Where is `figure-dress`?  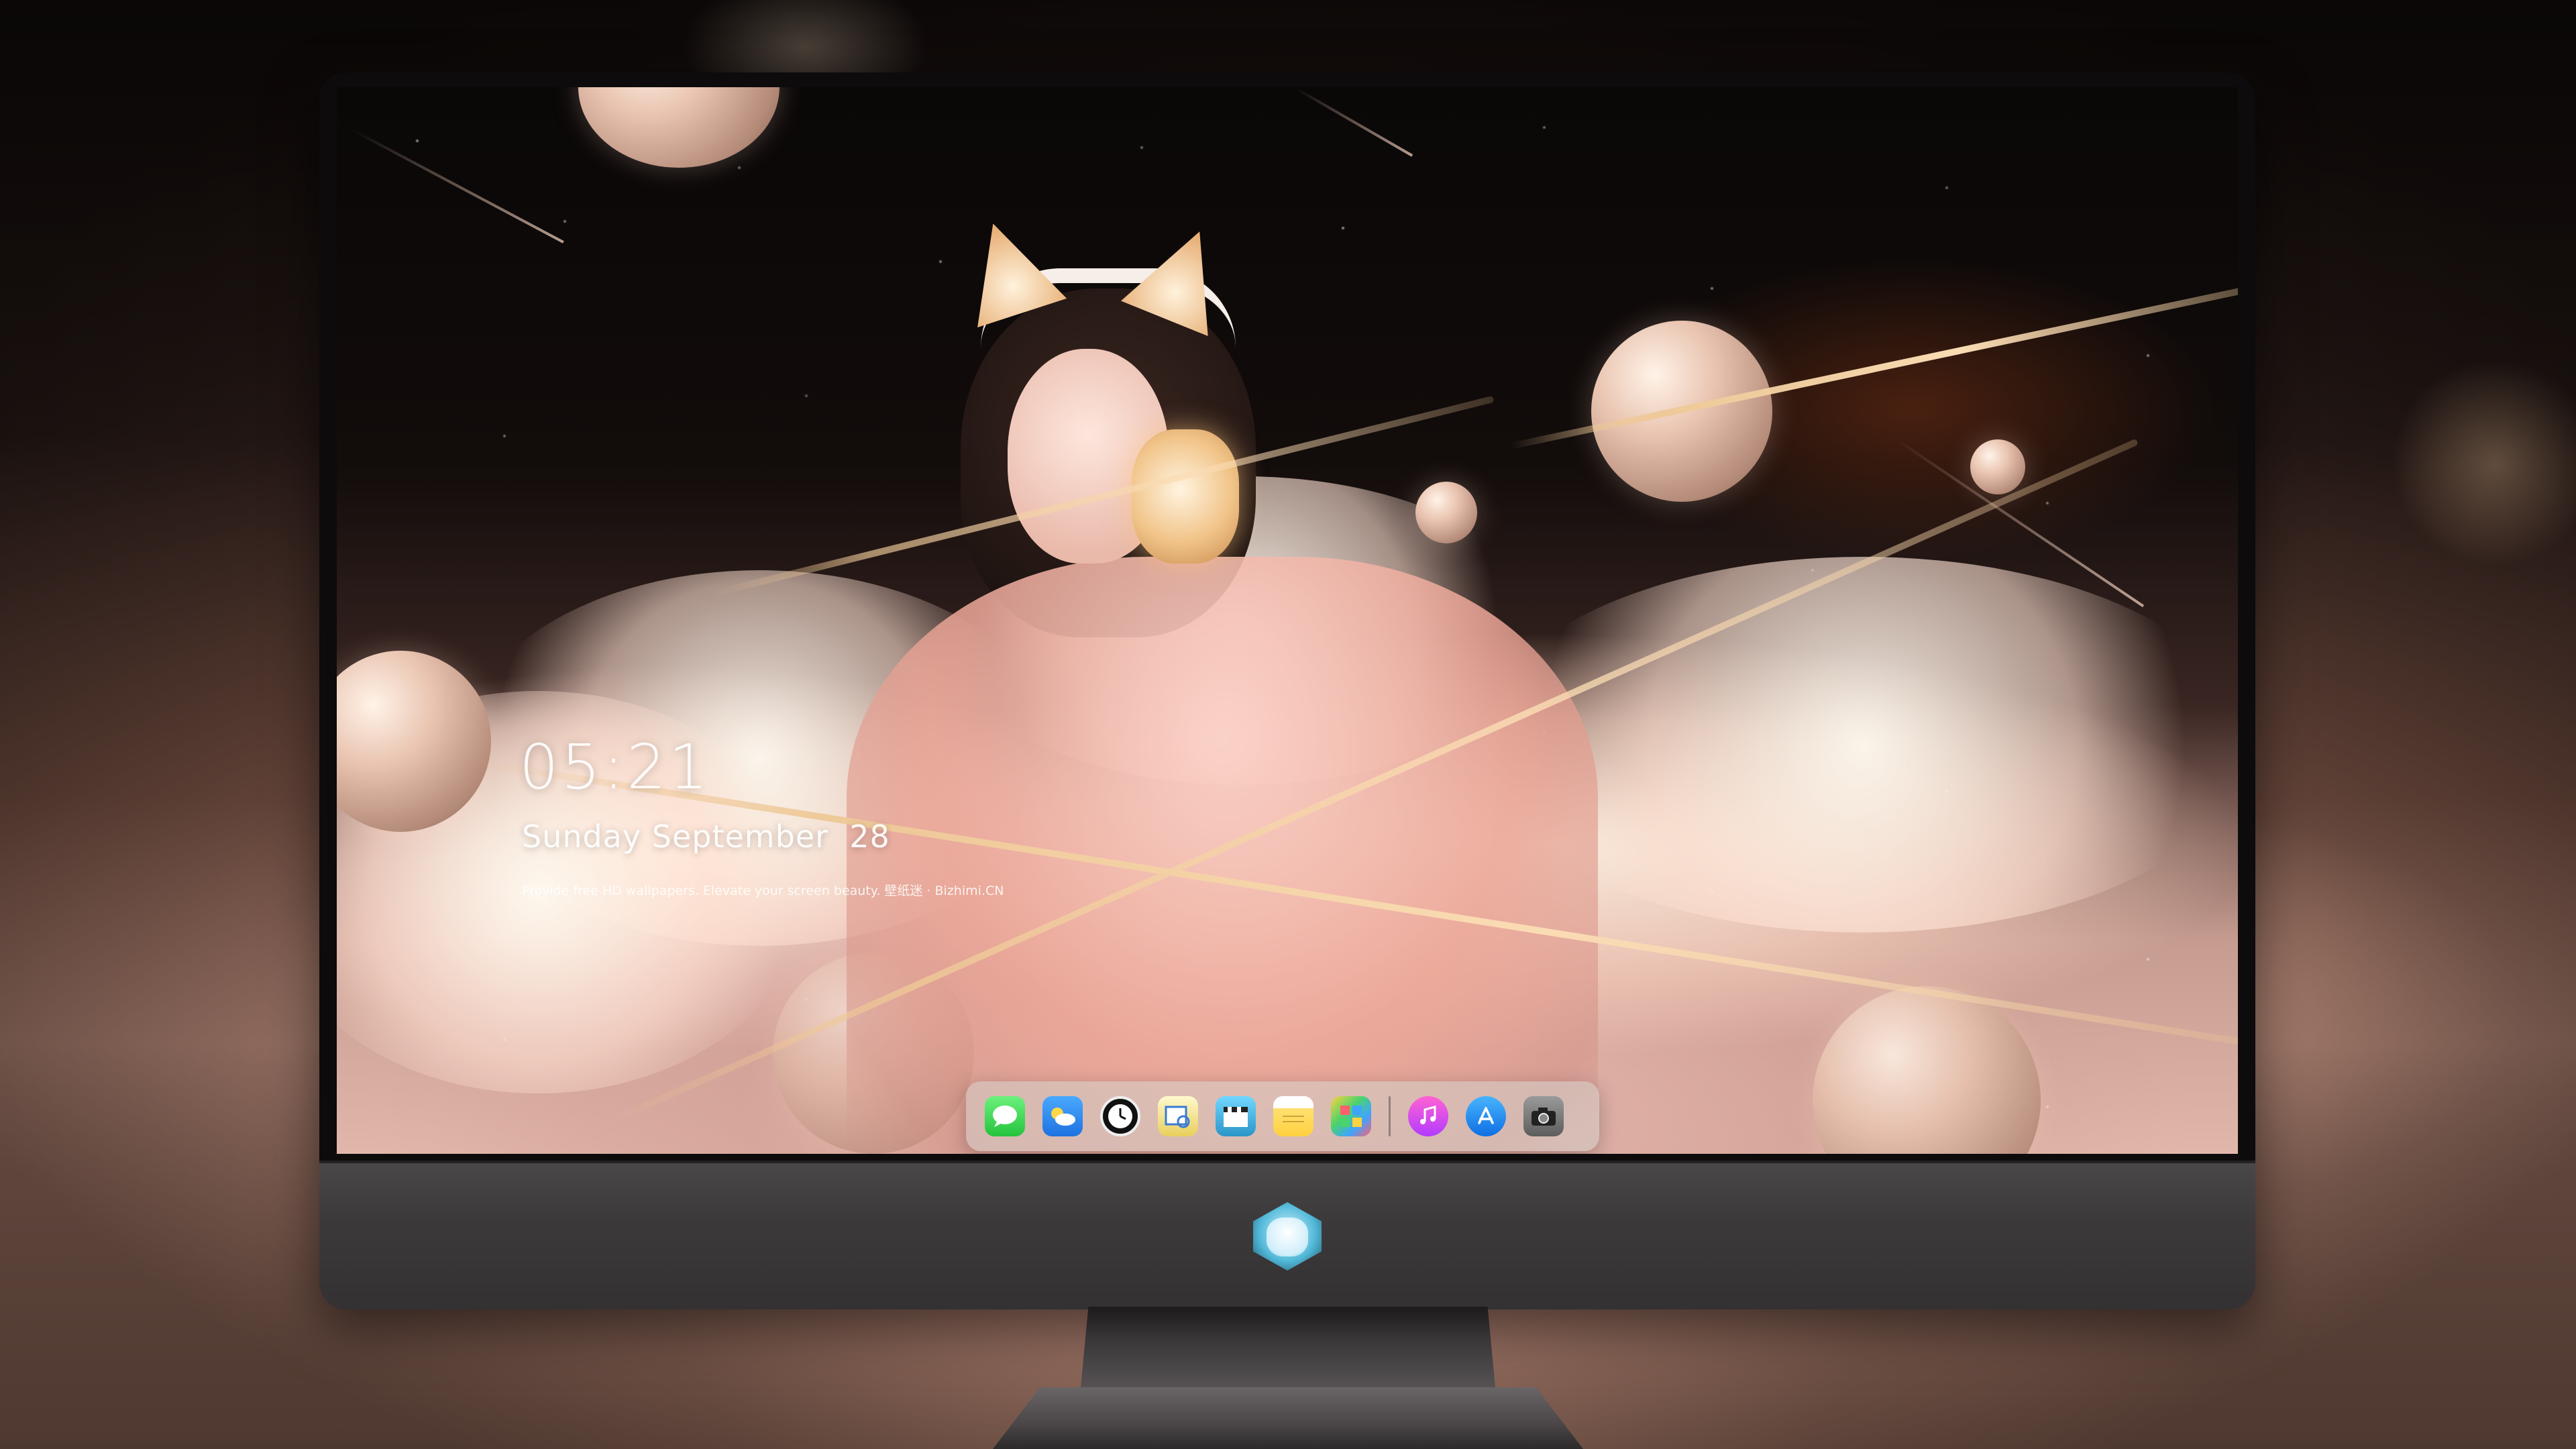 figure-dress is located at coordinates (1222, 855).